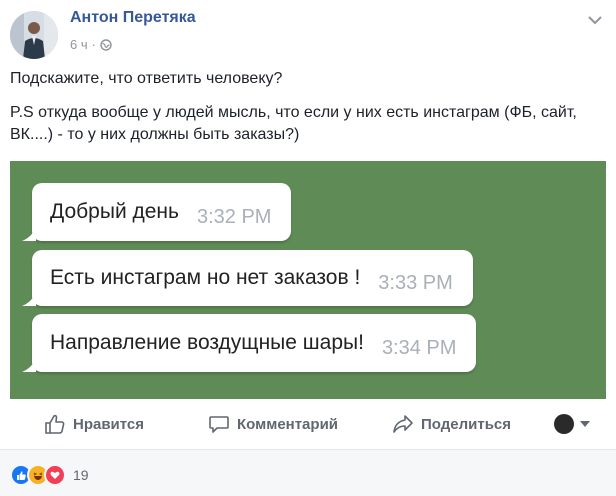 The height and width of the screenshot is (496, 616). Describe the element at coordinates (106, 44) in the screenshot. I see `globe-icon` at that location.